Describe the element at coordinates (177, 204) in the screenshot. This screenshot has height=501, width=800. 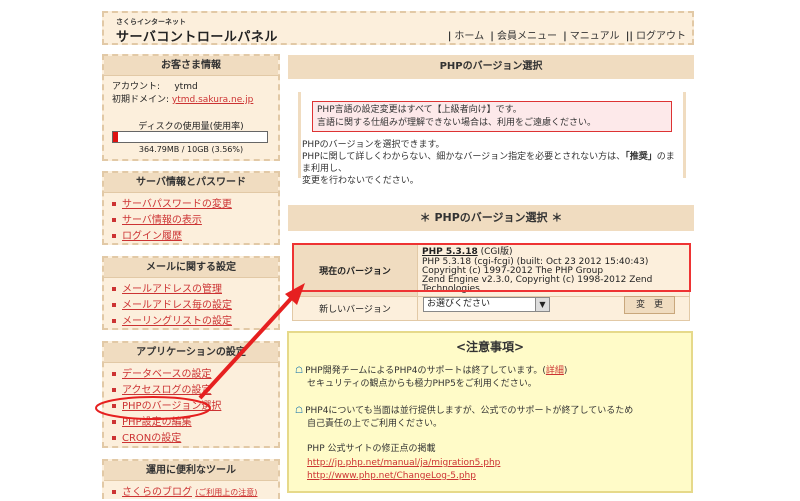
I see `server-password-link: サーバパスワードの変更` at that location.